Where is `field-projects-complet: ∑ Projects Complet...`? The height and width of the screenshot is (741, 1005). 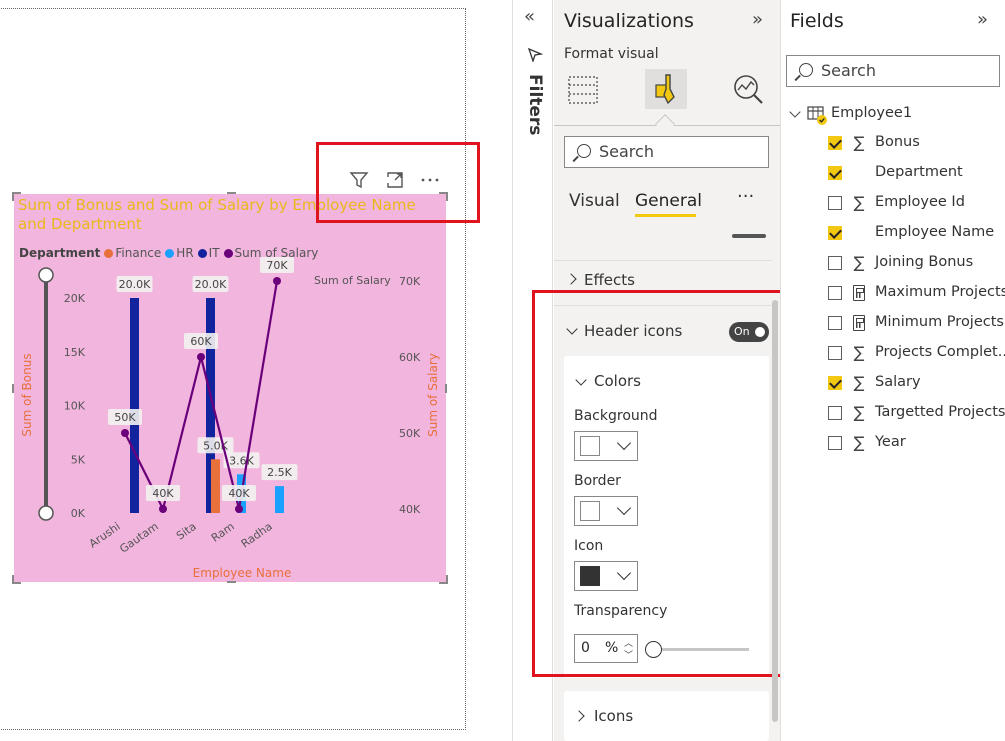 field-projects-complet: ∑ Projects Complet... is located at coordinates (916, 353).